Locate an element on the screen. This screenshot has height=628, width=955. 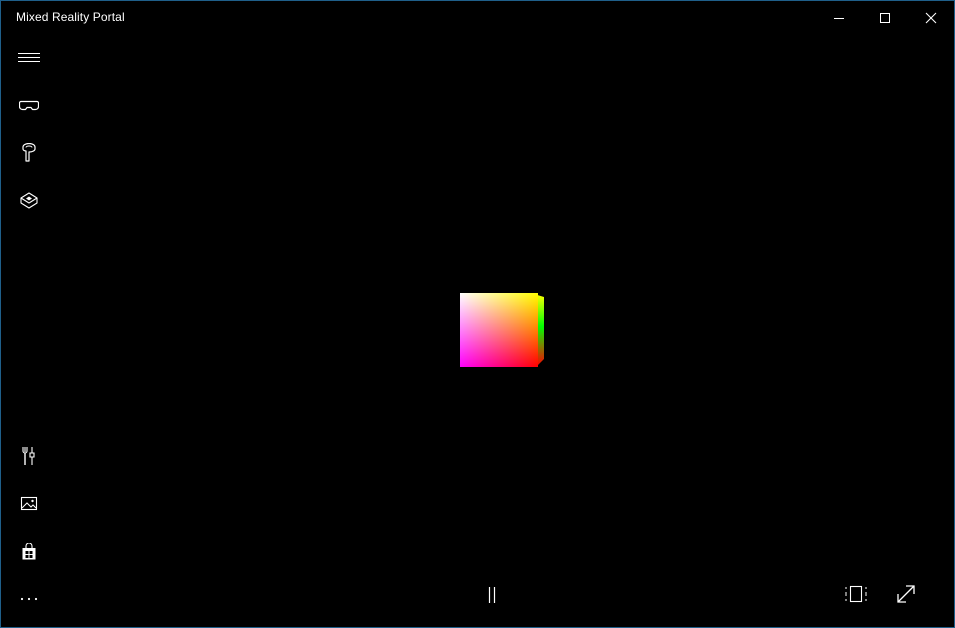
view-mode-button is located at coordinates (856, 594).